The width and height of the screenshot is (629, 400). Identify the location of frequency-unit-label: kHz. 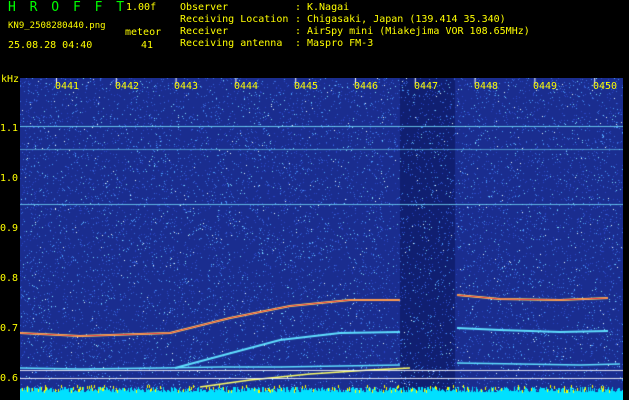
(10, 79).